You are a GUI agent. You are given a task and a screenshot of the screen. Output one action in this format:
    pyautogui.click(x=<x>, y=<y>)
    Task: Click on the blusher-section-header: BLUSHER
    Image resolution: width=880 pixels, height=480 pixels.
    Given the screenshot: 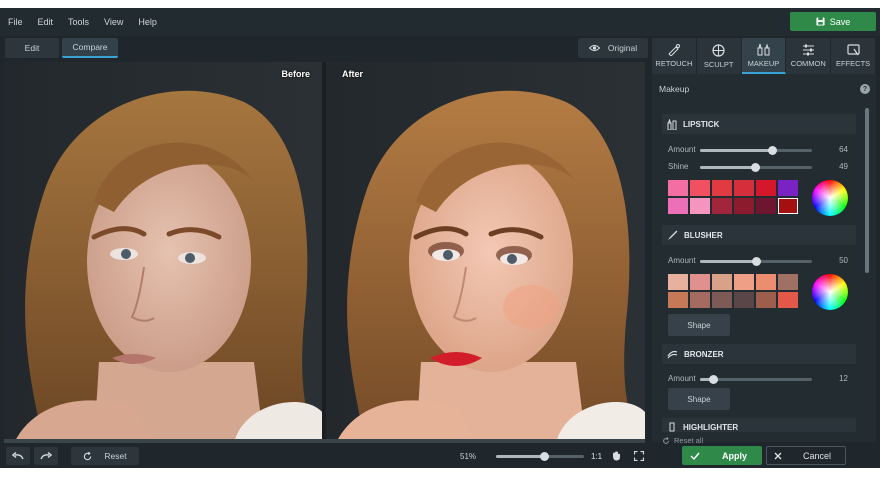 What is the action you would take?
    pyautogui.click(x=759, y=235)
    